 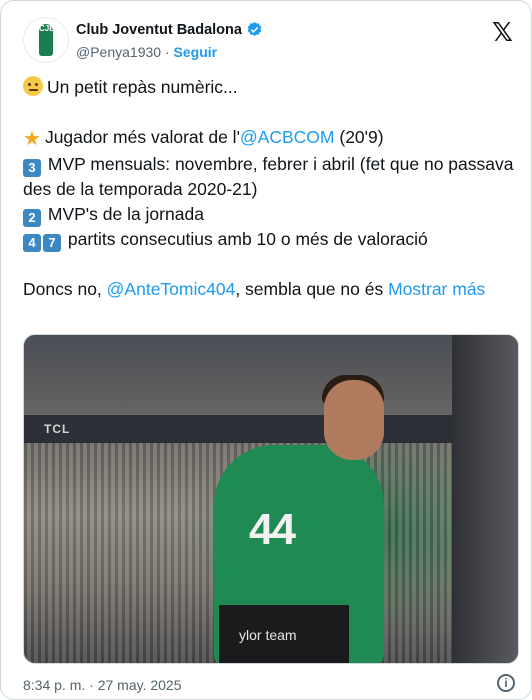 What do you see at coordinates (244, 429) in the screenshot?
I see `photo-led-board: TCL` at bounding box center [244, 429].